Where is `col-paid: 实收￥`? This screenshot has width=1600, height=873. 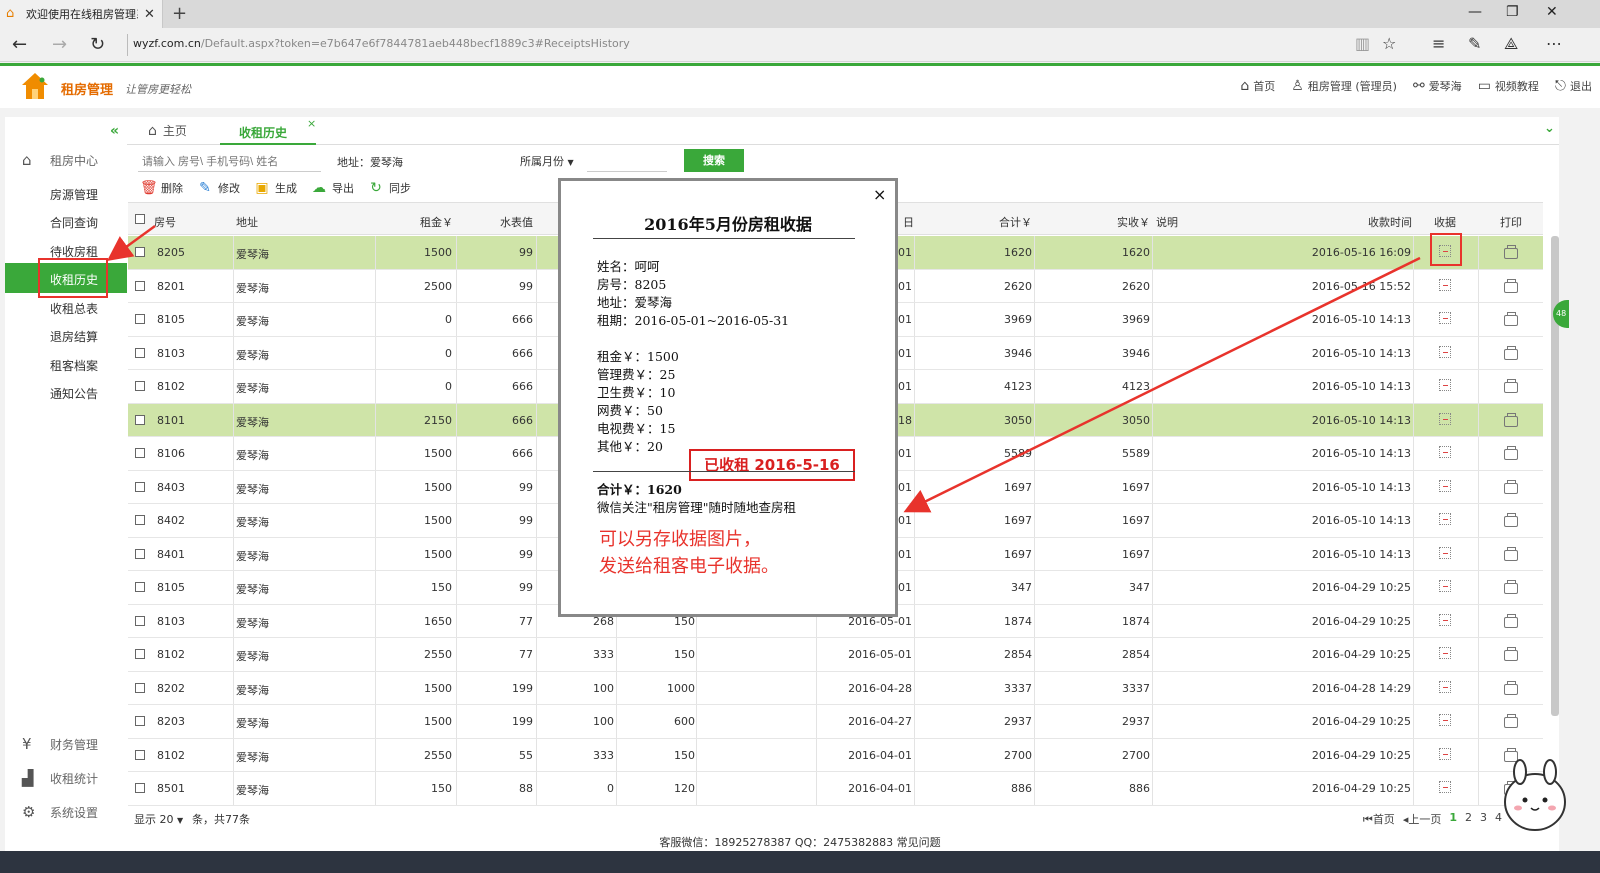 col-paid: 实收￥ is located at coordinates (1133, 222).